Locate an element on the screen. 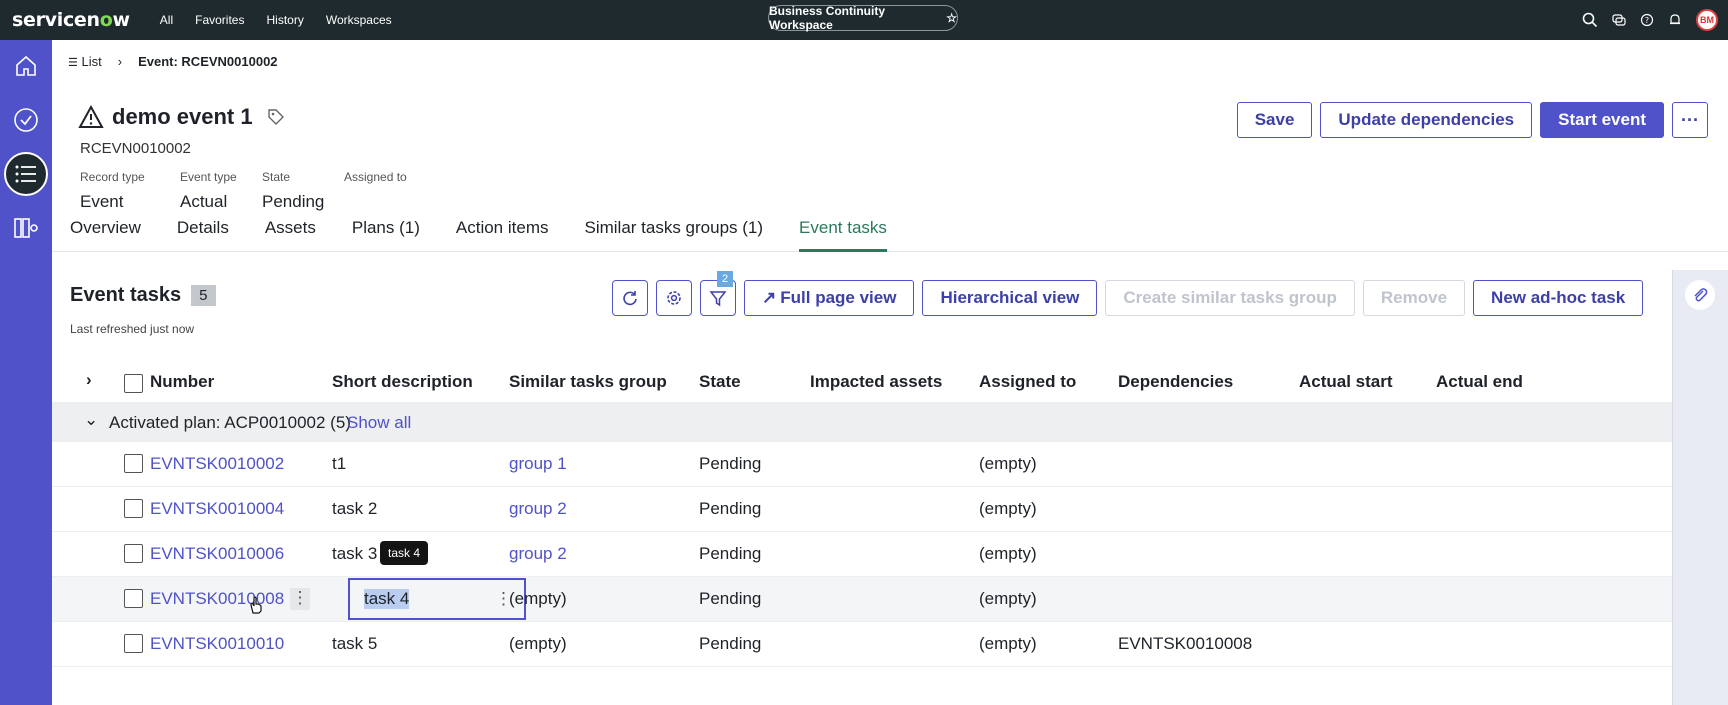 This screenshot has height=705, width=1728. task-group: (empty) is located at coordinates (538, 598).